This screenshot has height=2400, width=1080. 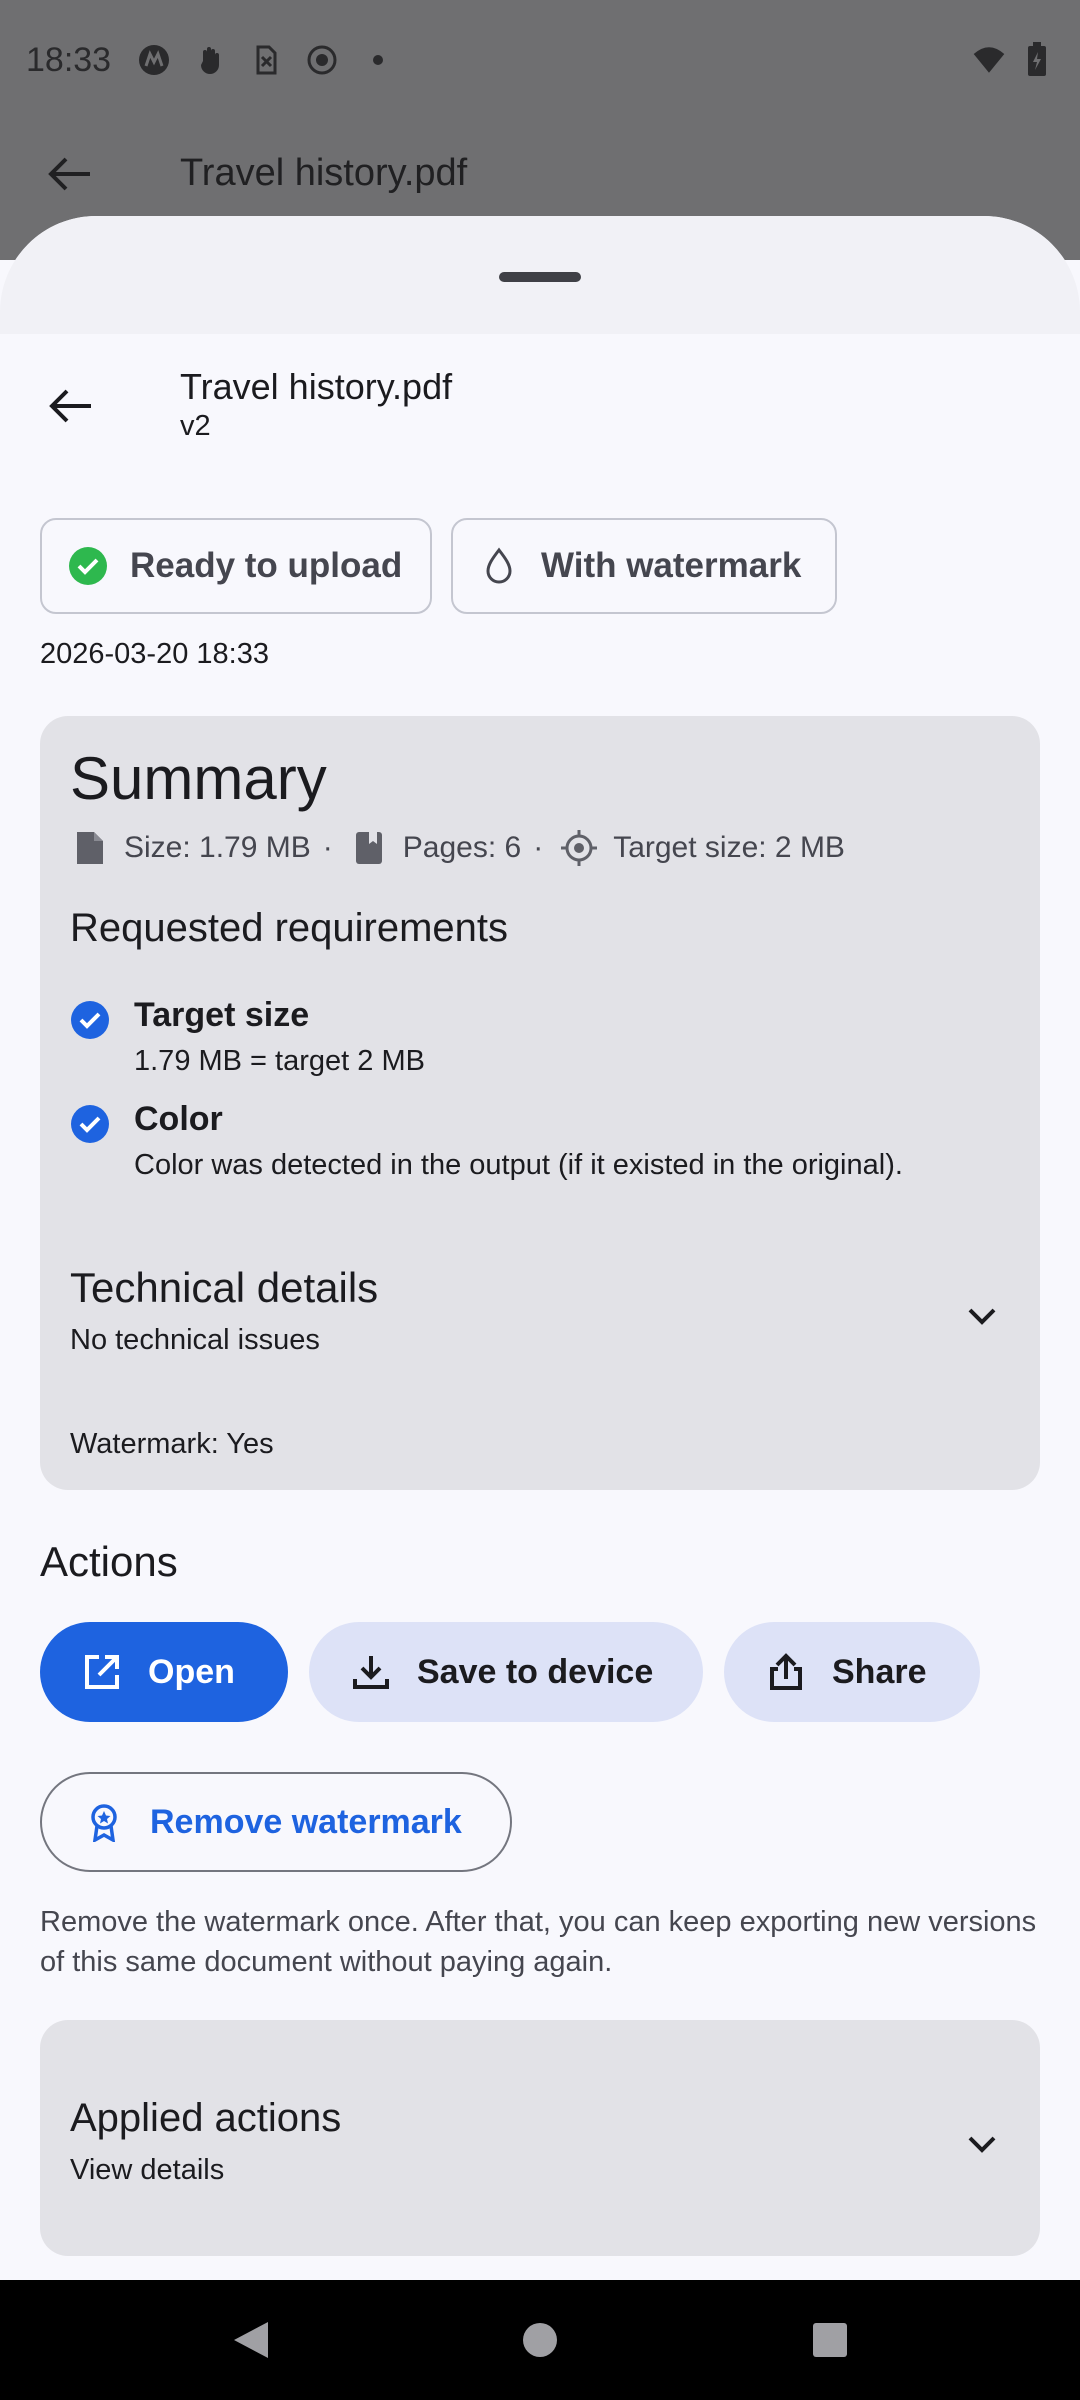 I want to click on summary-title: Summary, so click(x=198, y=778).